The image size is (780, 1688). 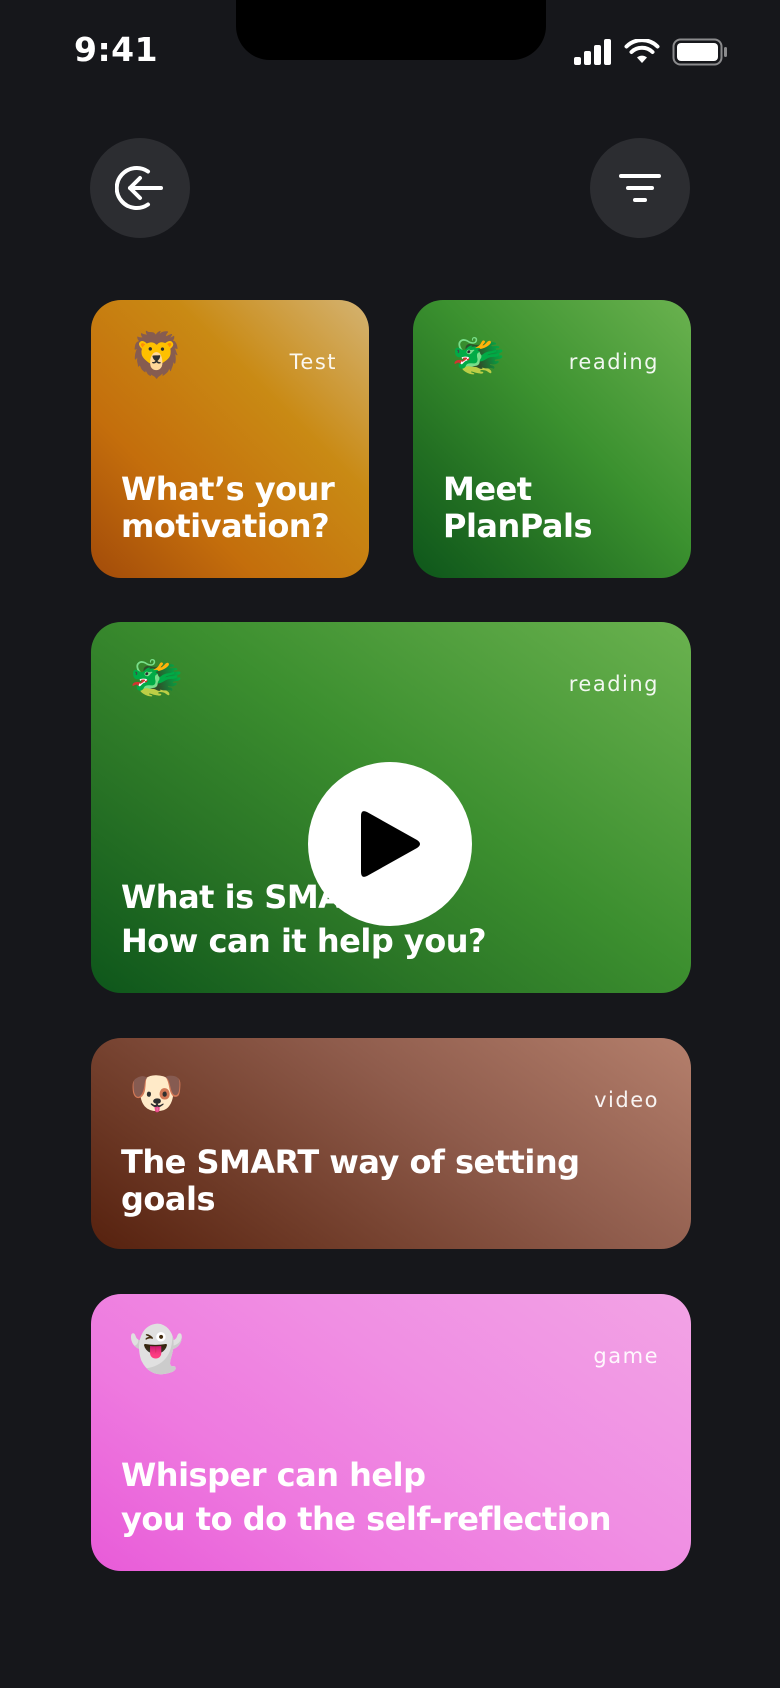 I want to click on play-button, so click(x=390, y=844).